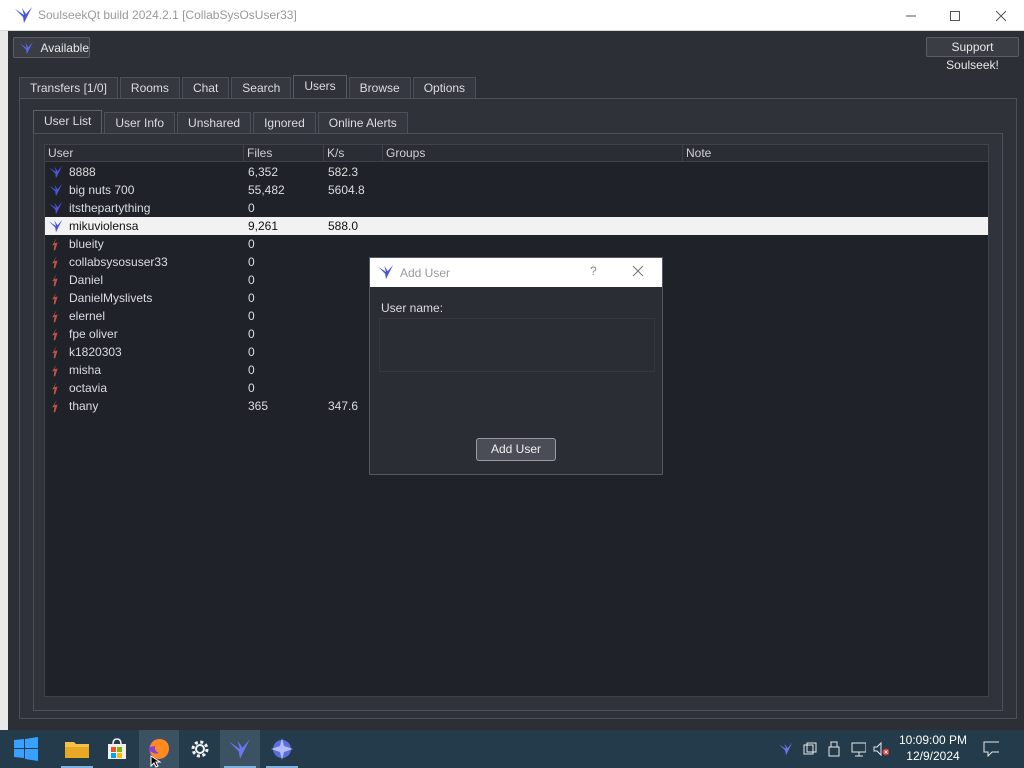 Image resolution: width=1024 pixels, height=768 pixels. Describe the element at coordinates (284, 122) in the screenshot. I see `tab-ignored: Ignored` at that location.